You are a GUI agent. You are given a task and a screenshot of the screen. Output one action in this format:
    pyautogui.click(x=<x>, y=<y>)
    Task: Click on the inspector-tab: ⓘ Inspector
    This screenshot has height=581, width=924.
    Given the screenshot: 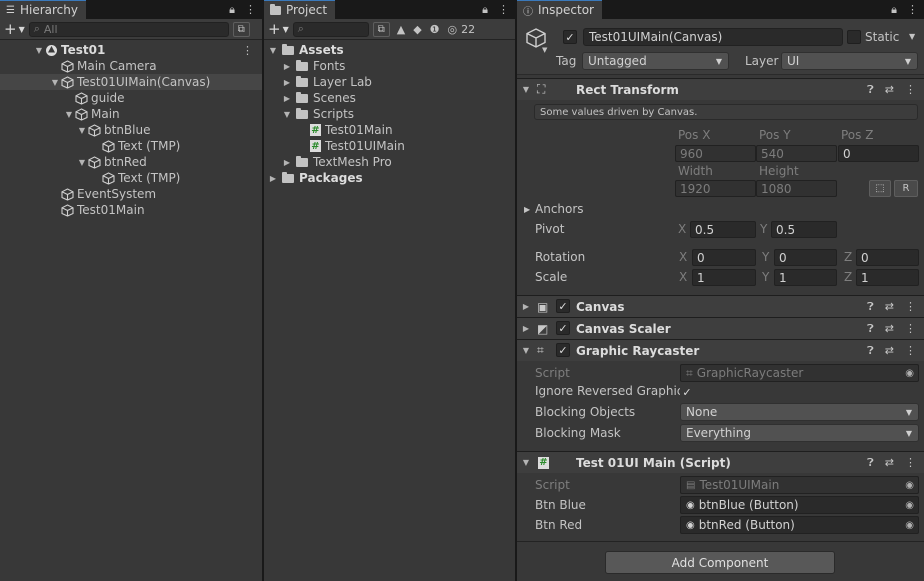 What is the action you would take?
    pyautogui.click(x=559, y=9)
    